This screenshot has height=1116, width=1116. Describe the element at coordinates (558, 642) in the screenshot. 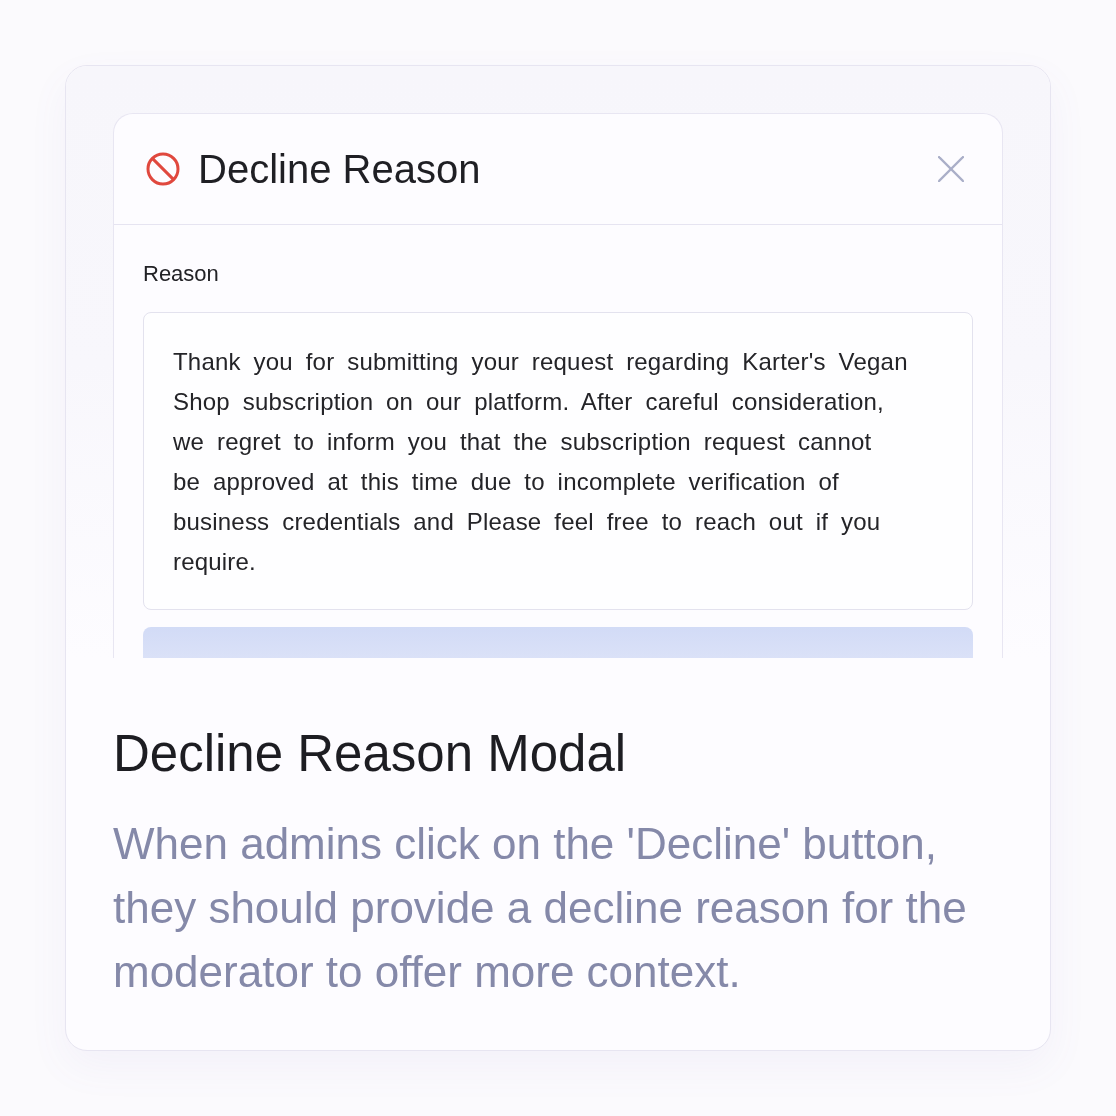

I see `cut-off-button` at that location.